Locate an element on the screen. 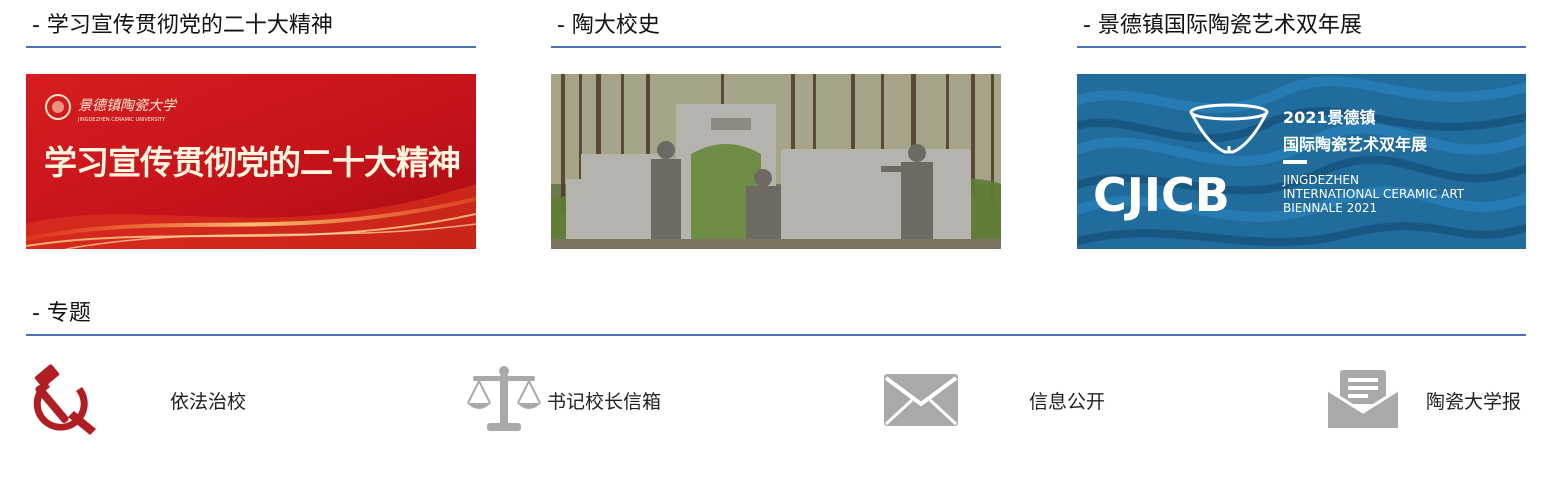 This screenshot has width=1550, height=483. party-banner-headline: 学习宣传贯彻党的二十大精神 is located at coordinates (252, 162).